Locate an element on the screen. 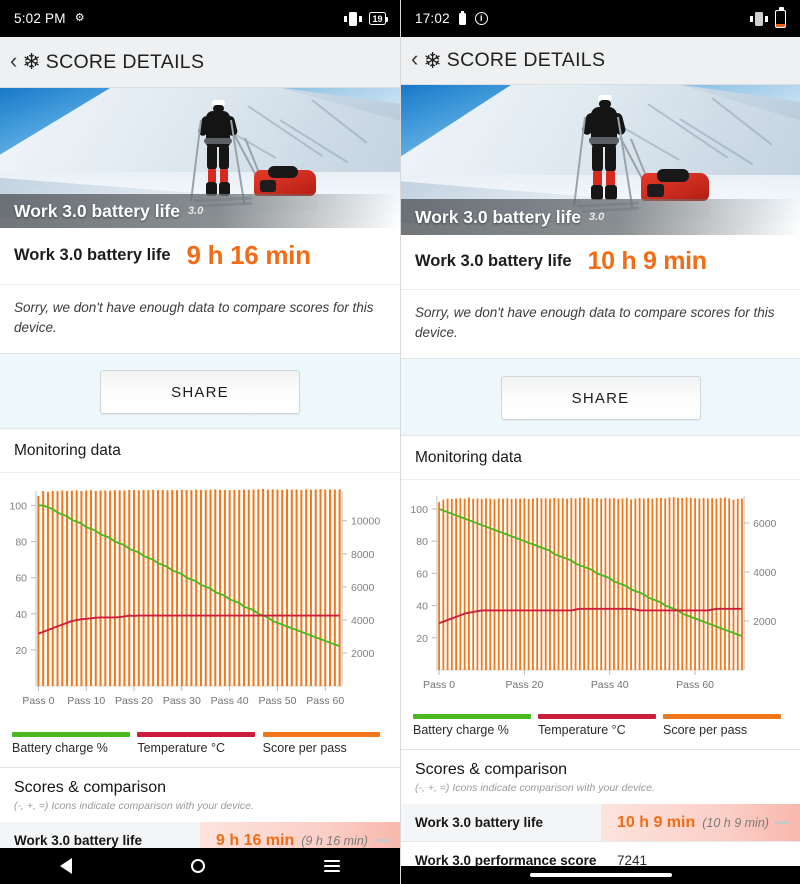 This screenshot has width=800, height=884. android-nav-bar-right is located at coordinates (600, 875).